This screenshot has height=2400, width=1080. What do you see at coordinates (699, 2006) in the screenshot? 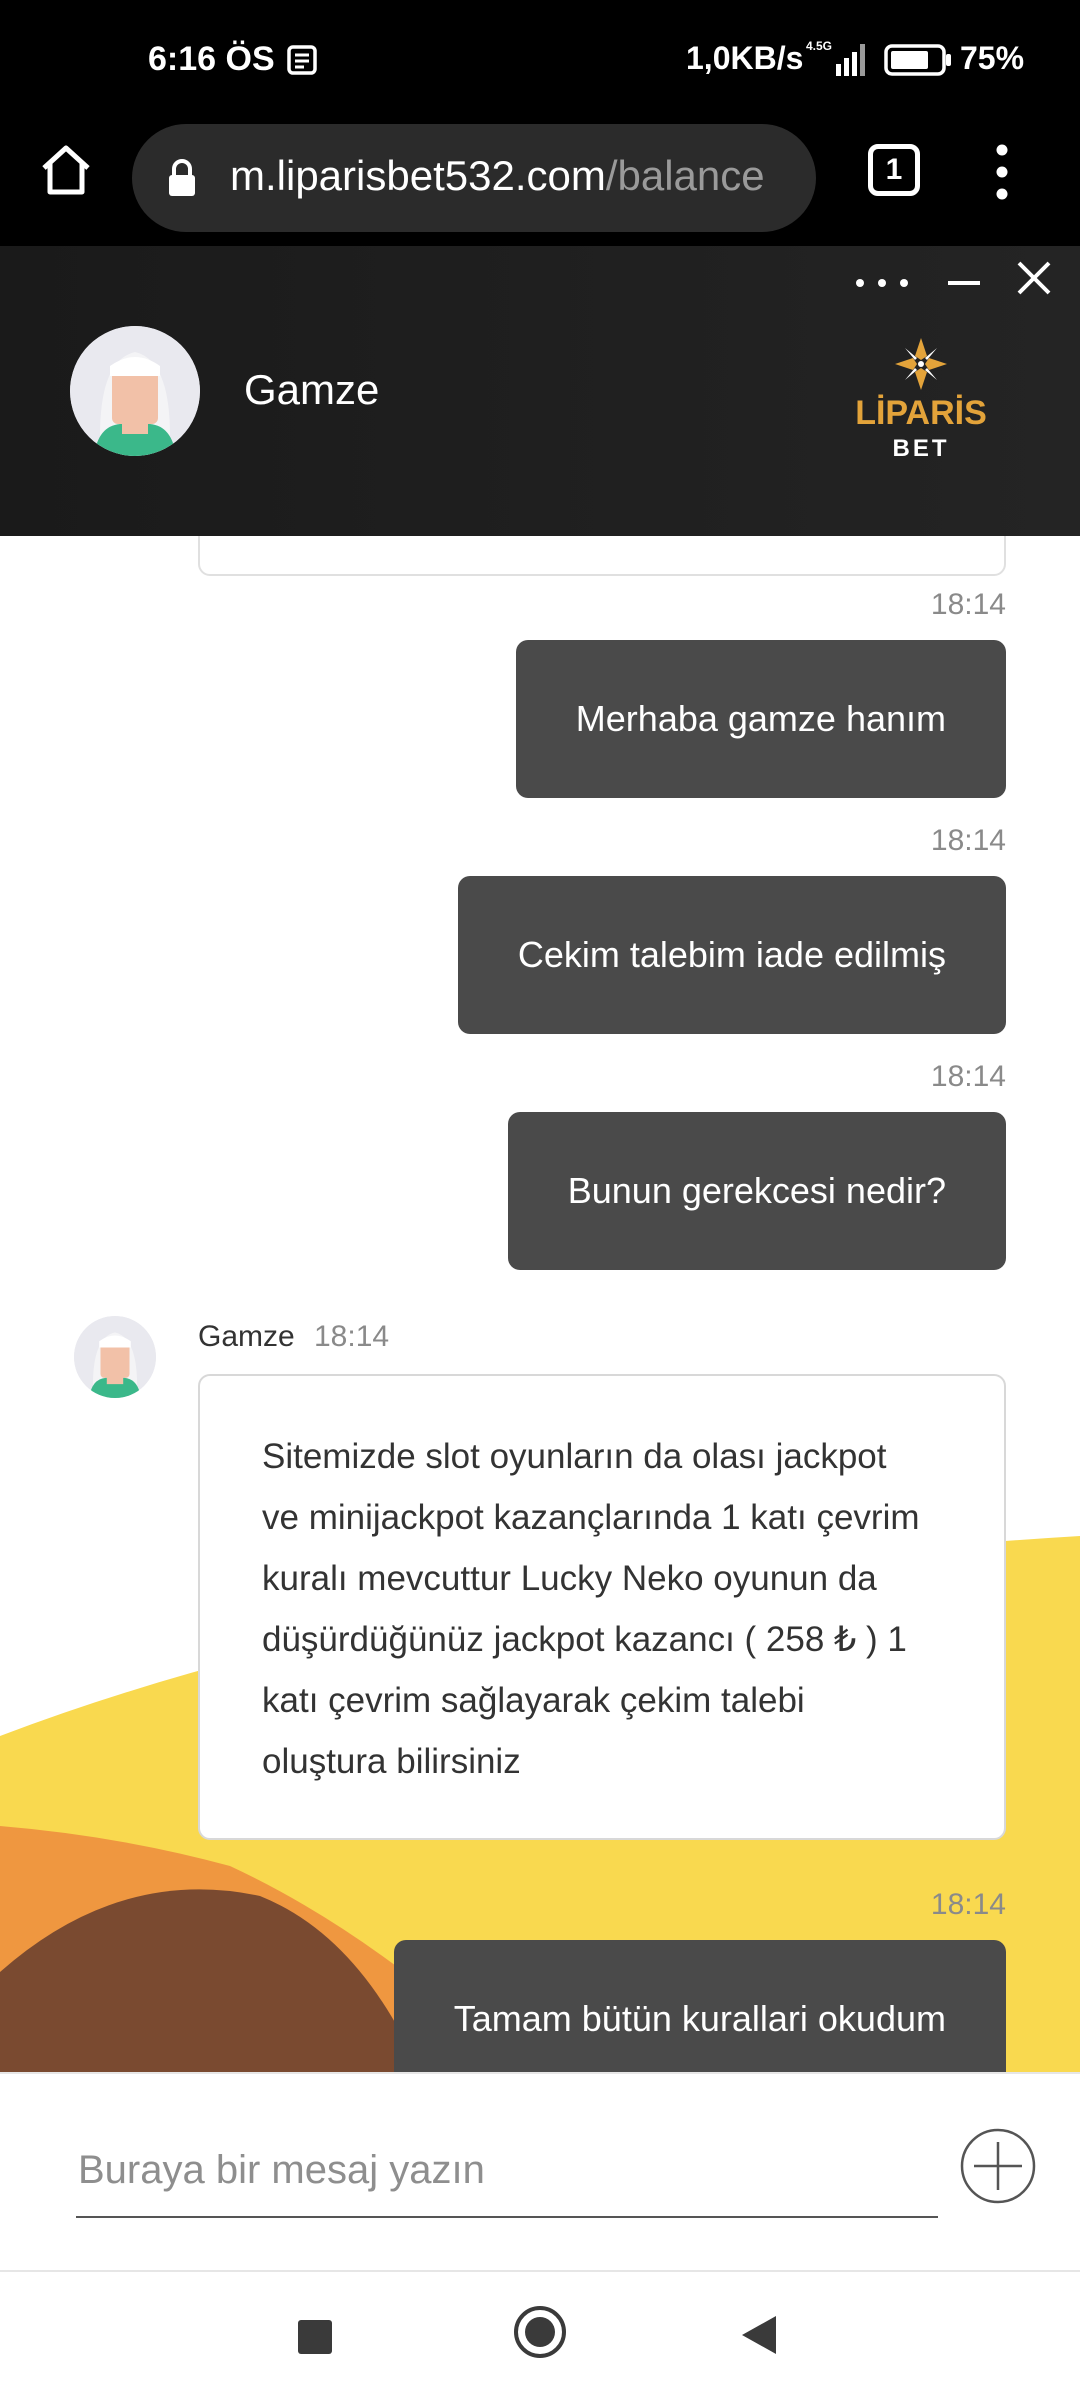
I see `outgoing-message: Tamam bütün kurallari okudum` at bounding box center [699, 2006].